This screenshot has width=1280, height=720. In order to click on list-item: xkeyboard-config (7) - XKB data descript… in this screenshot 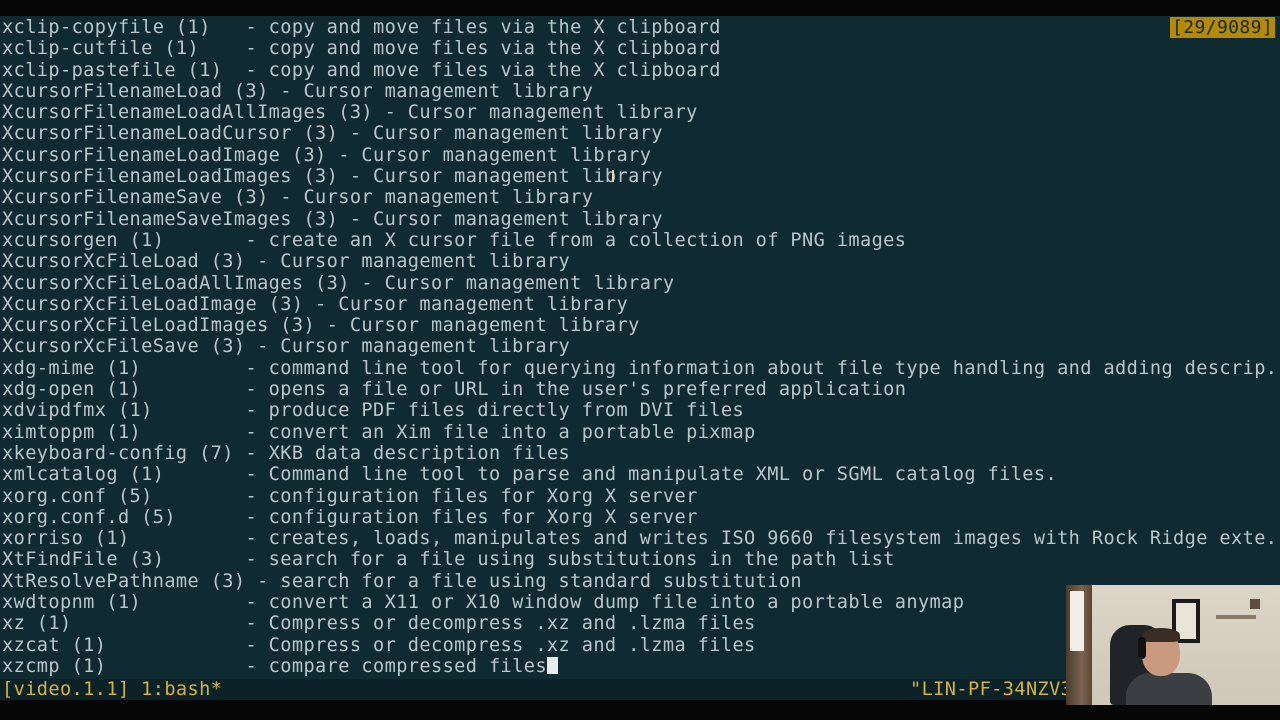, I will do `click(640, 453)`.